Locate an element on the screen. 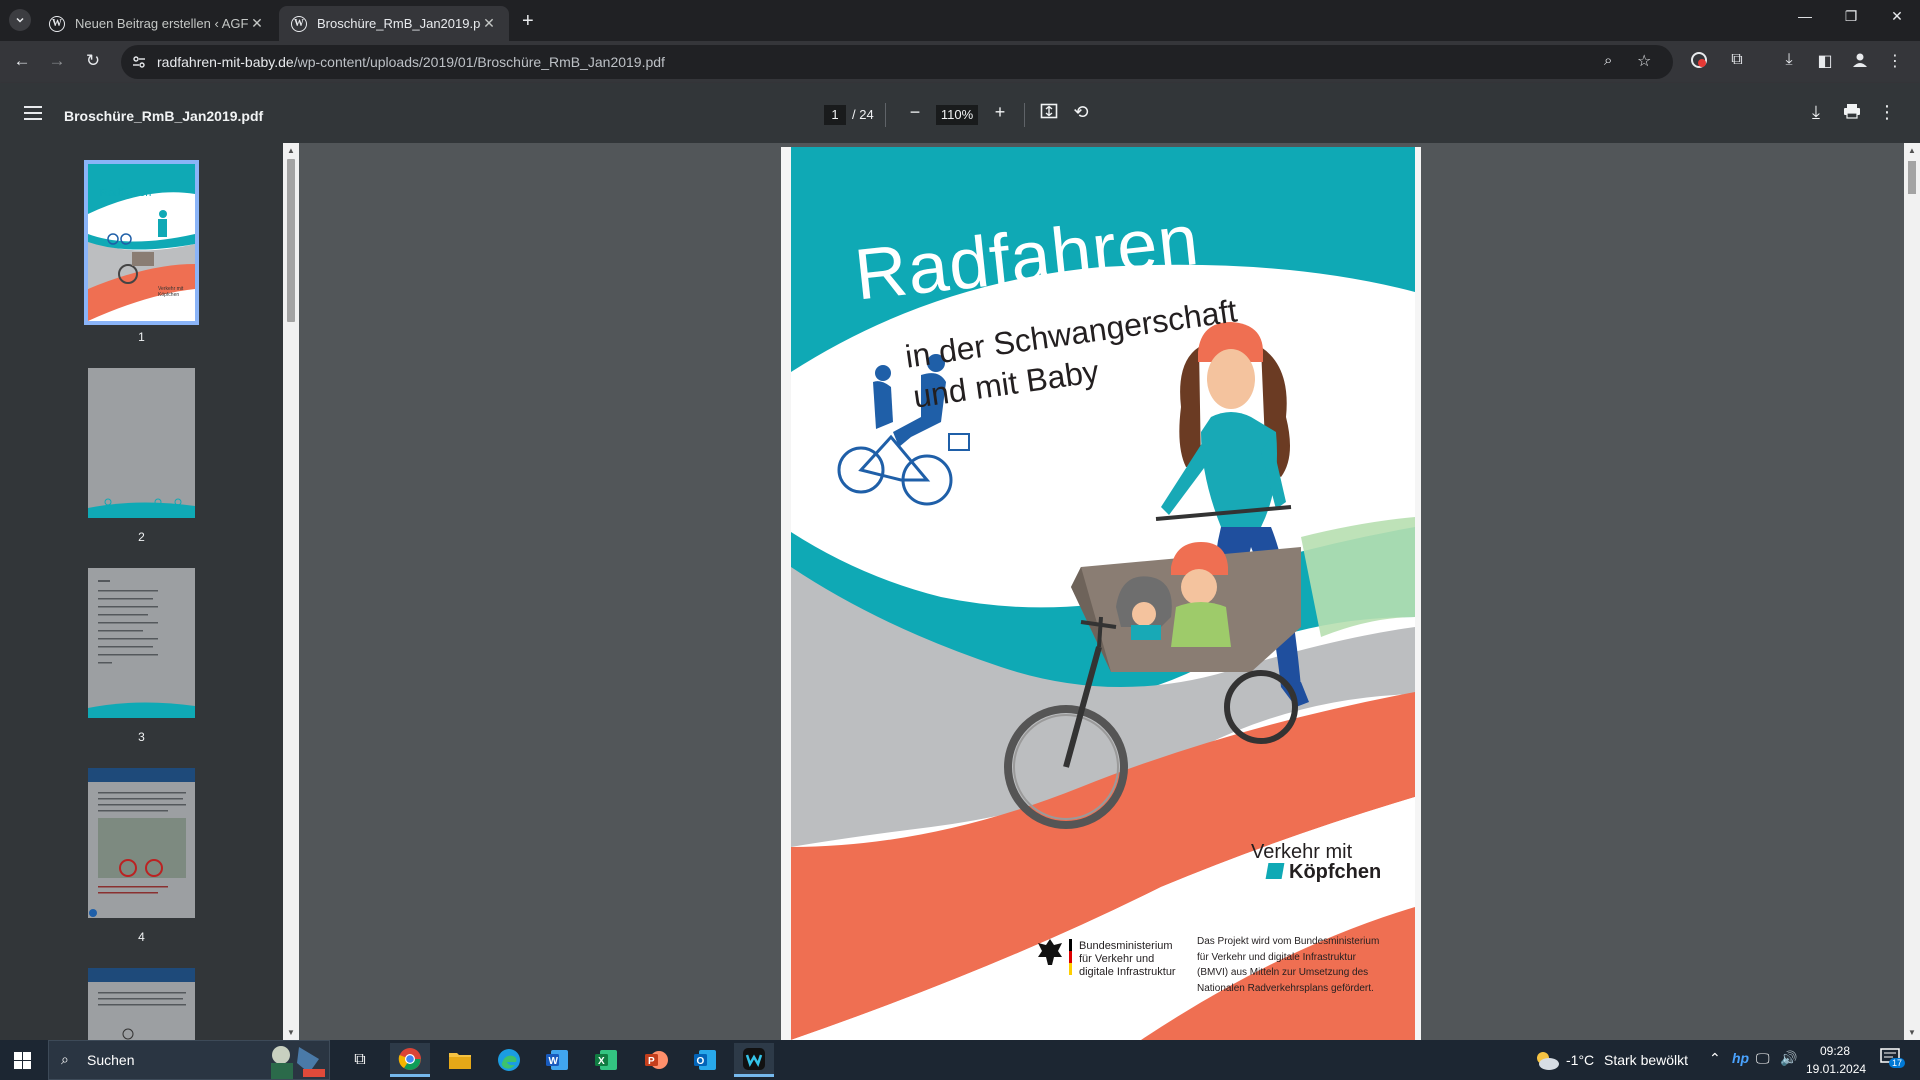  funding-line: (BMVI) aus Mitteln zur Umsetzung des is located at coordinates (1283, 972).